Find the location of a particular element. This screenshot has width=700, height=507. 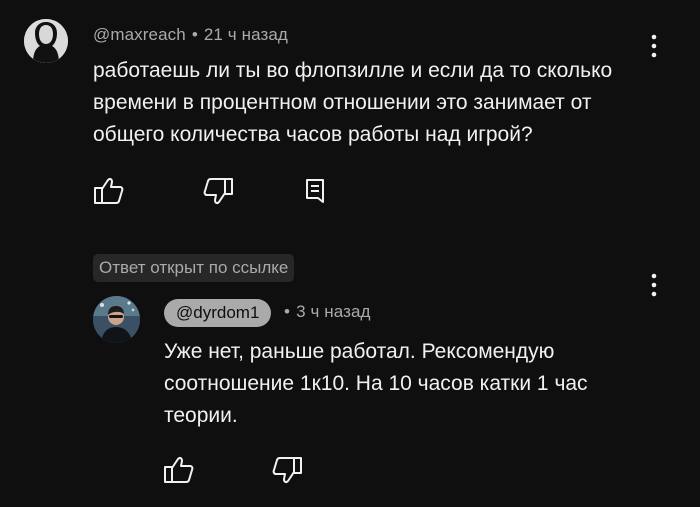

linked-comment-badge: Ответ открыт по ссылке is located at coordinates (194, 268).